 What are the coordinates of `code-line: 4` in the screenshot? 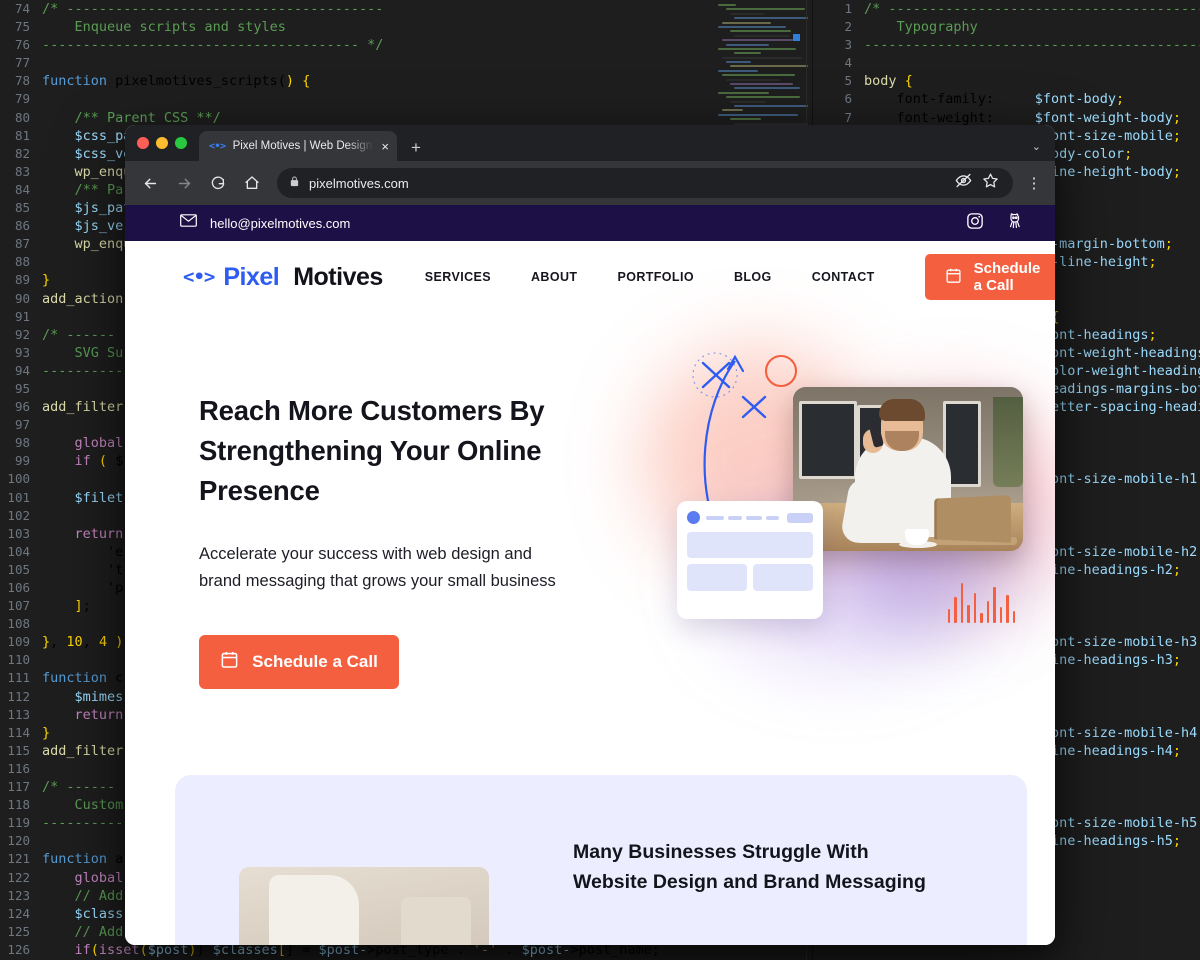 It's located at (1010, 63).